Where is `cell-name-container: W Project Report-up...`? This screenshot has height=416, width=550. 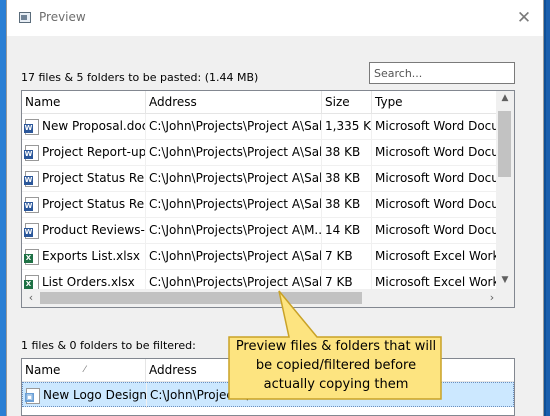
cell-name-container: W Project Report-up... is located at coordinates (84, 152).